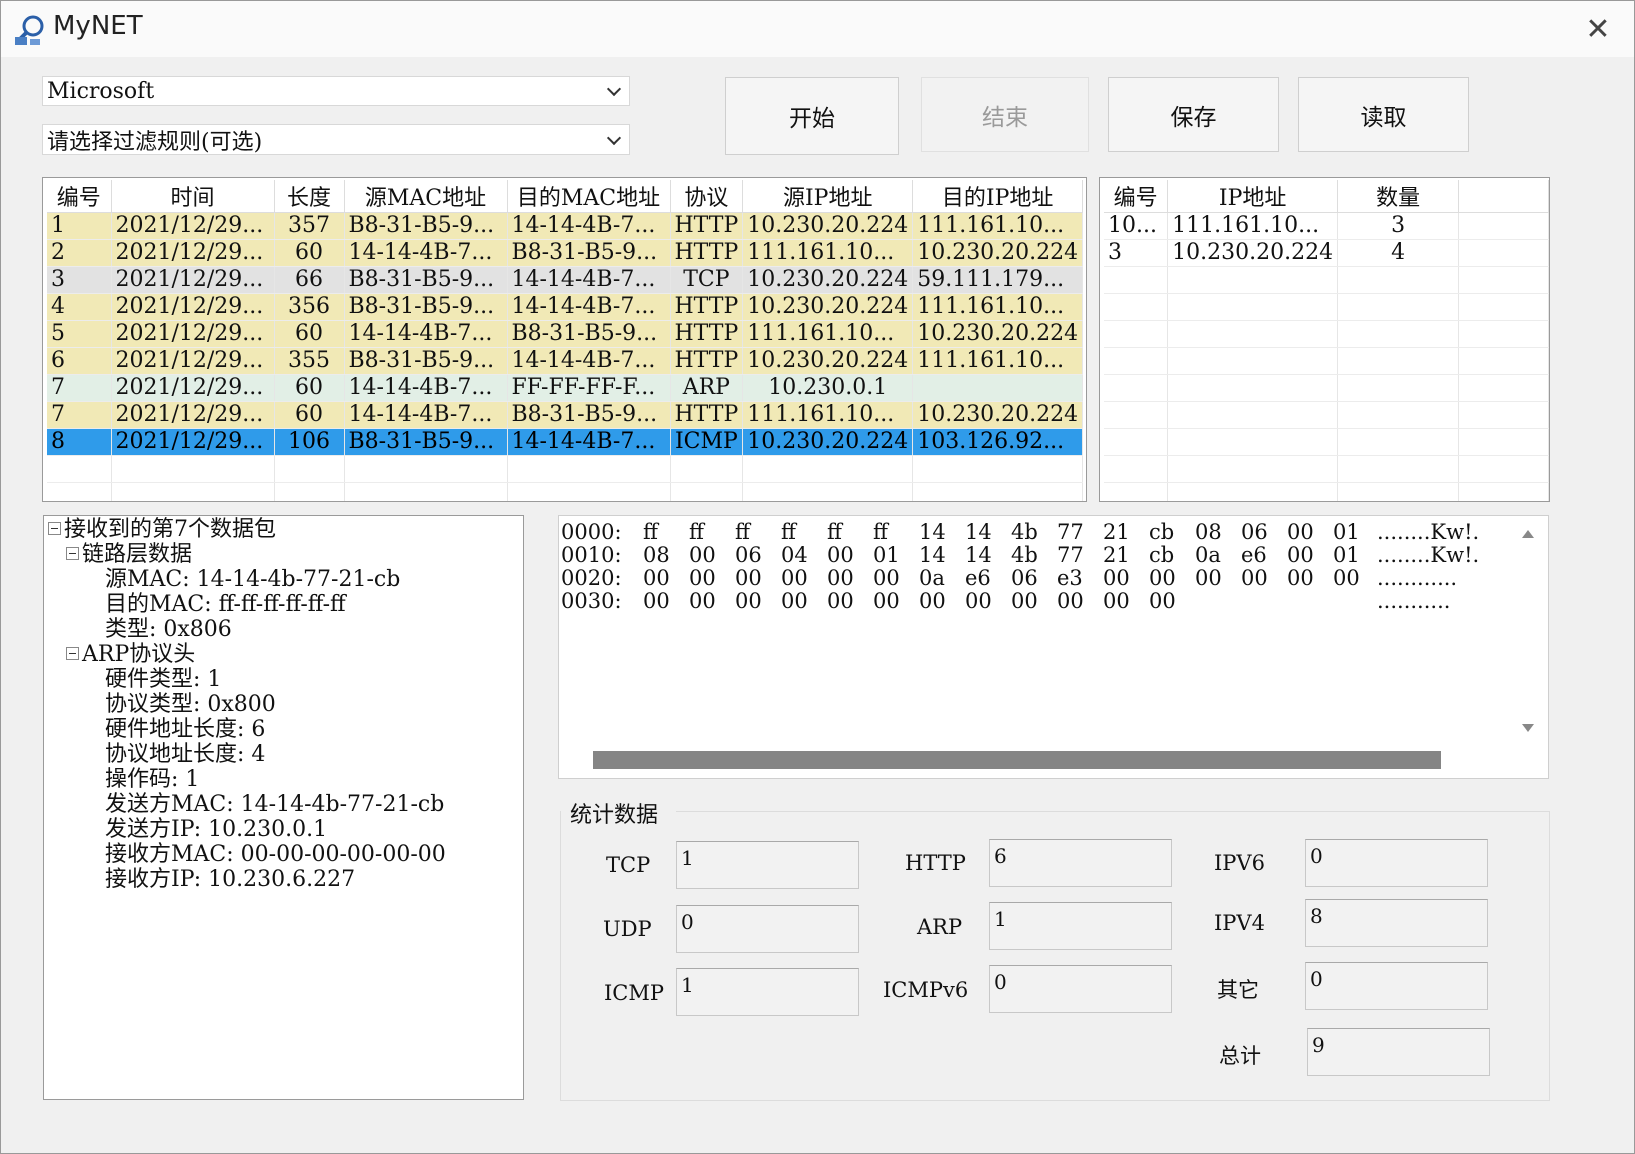 The height and width of the screenshot is (1154, 1635). Describe the element at coordinates (1326, 226) in the screenshot. I see `ip-row: 10... 111.161.10... 3` at that location.